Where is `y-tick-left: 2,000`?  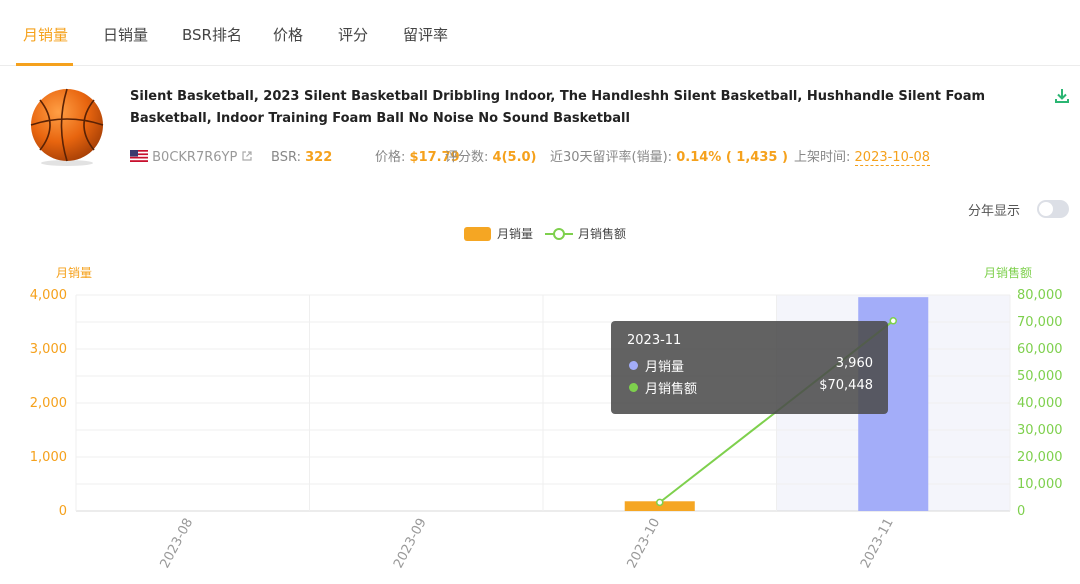
y-tick-left: 2,000 is located at coordinates (48, 403).